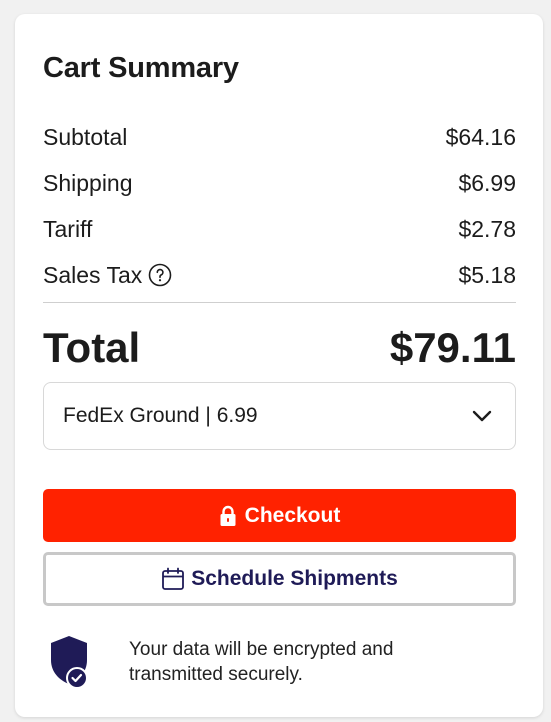 The height and width of the screenshot is (722, 551). What do you see at coordinates (85, 136) in the screenshot?
I see `subtotal-label: Subtotal` at bounding box center [85, 136].